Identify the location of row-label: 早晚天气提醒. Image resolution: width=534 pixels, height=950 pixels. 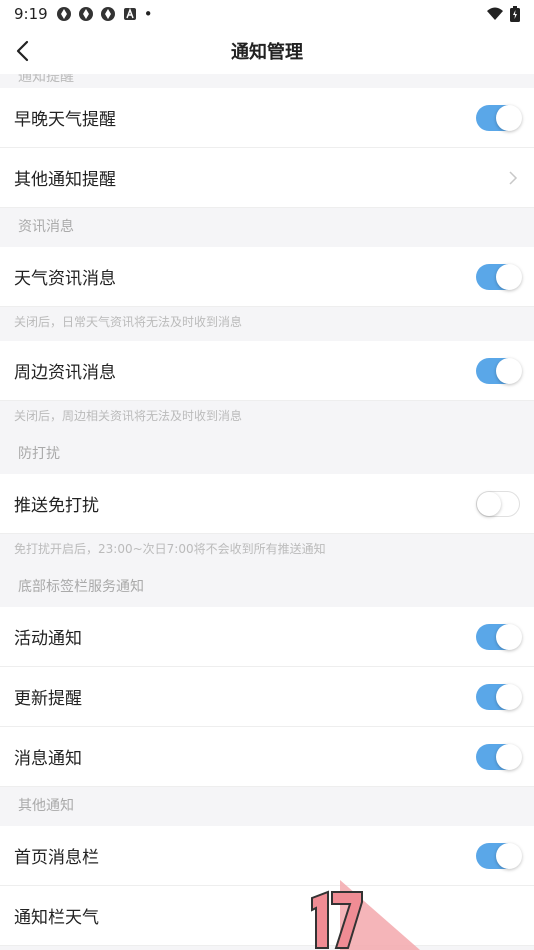
(65, 120).